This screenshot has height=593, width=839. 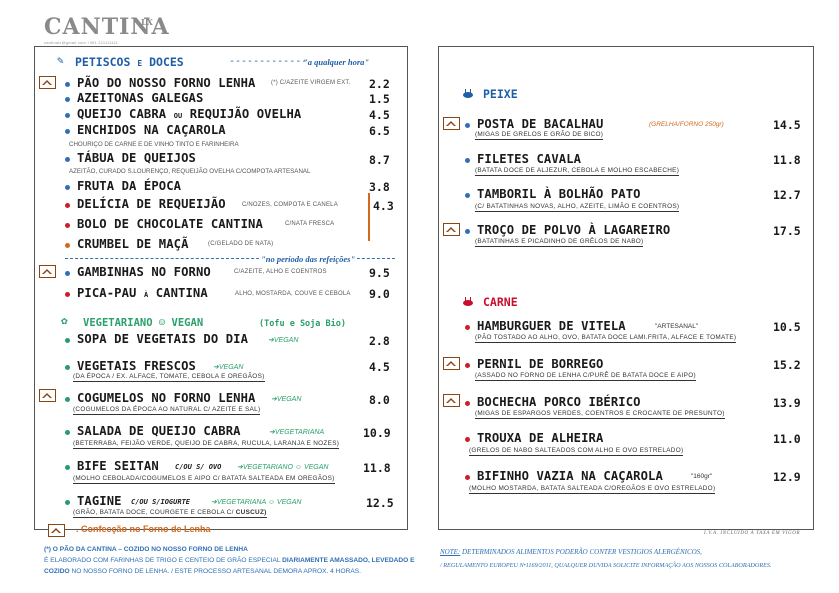 What do you see at coordinates (81, 42) in the screenshot?
I see `logo-sub: cantinalx@gmail.com +351 211111111` at bounding box center [81, 42].